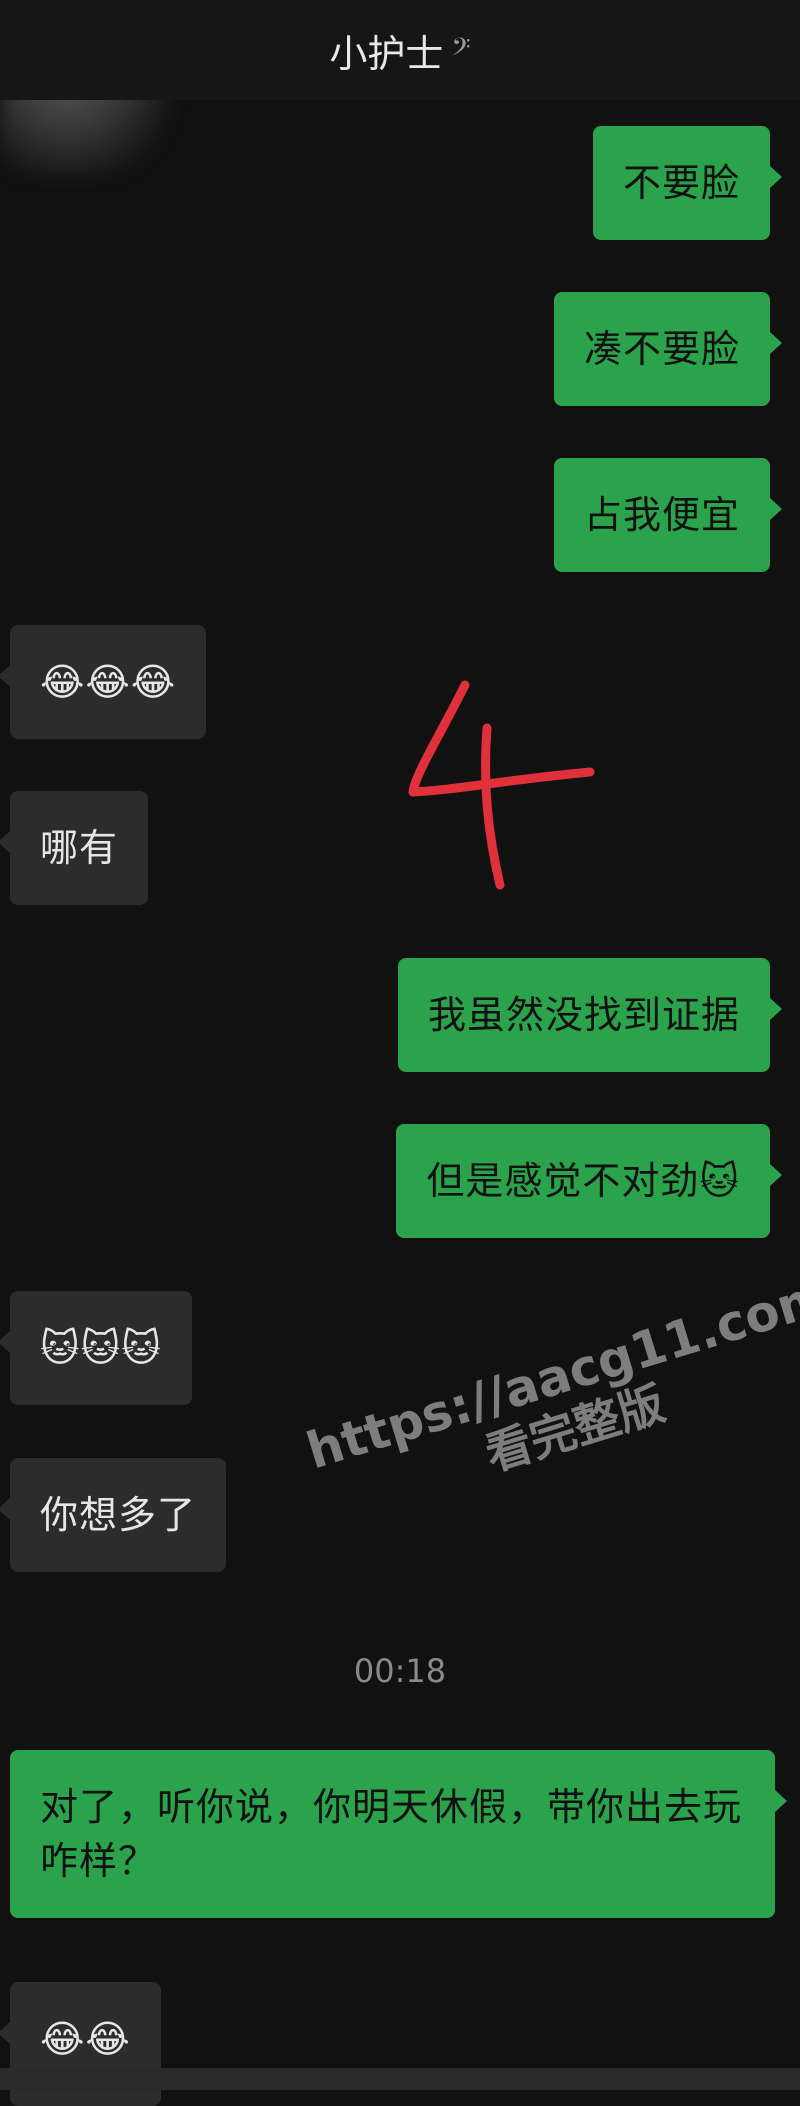  What do you see at coordinates (550, 1400) in the screenshot?
I see `watermark: https://aacg11.com 看完整版` at bounding box center [550, 1400].